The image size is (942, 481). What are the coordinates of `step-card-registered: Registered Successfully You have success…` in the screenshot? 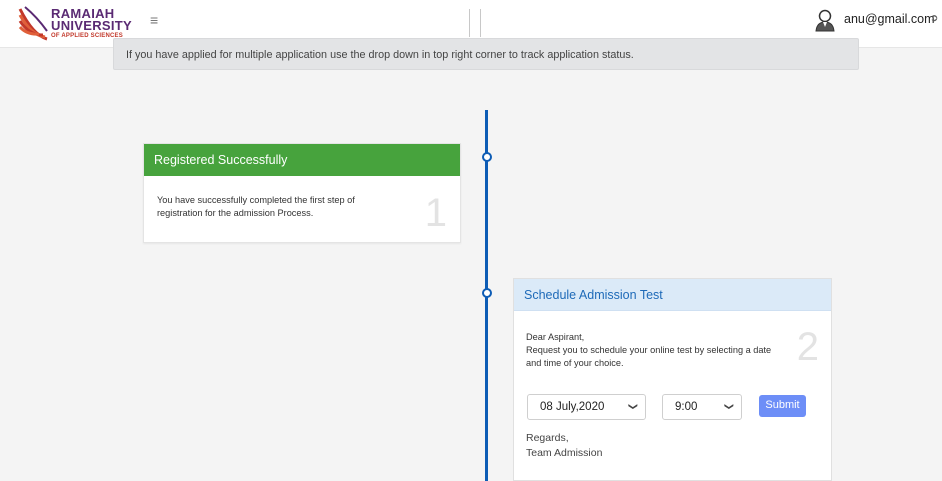 It's located at (302, 193).